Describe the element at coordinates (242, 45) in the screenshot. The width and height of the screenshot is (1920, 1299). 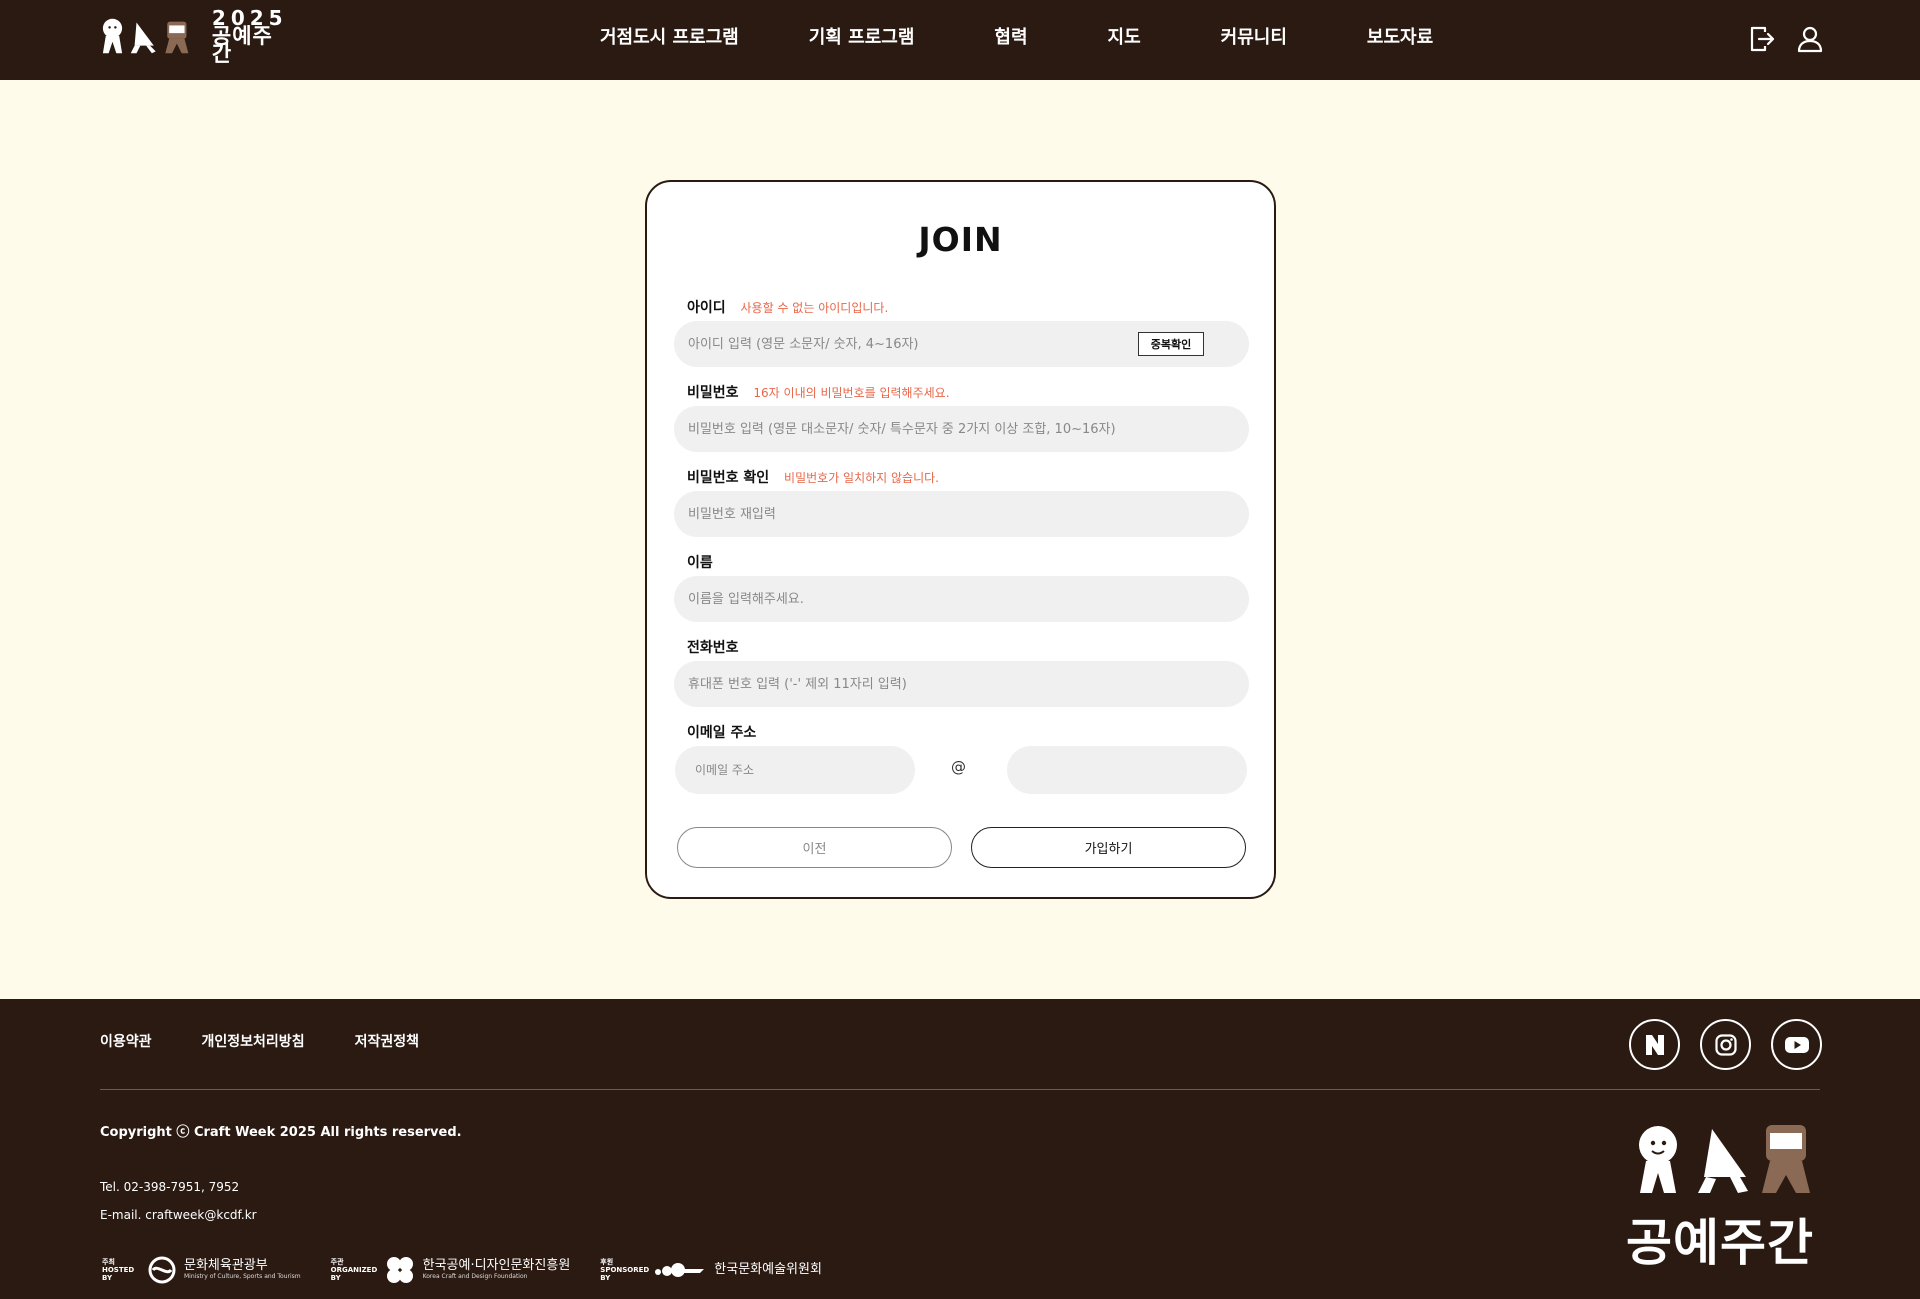
I see `logo-name: 공예주간` at that location.